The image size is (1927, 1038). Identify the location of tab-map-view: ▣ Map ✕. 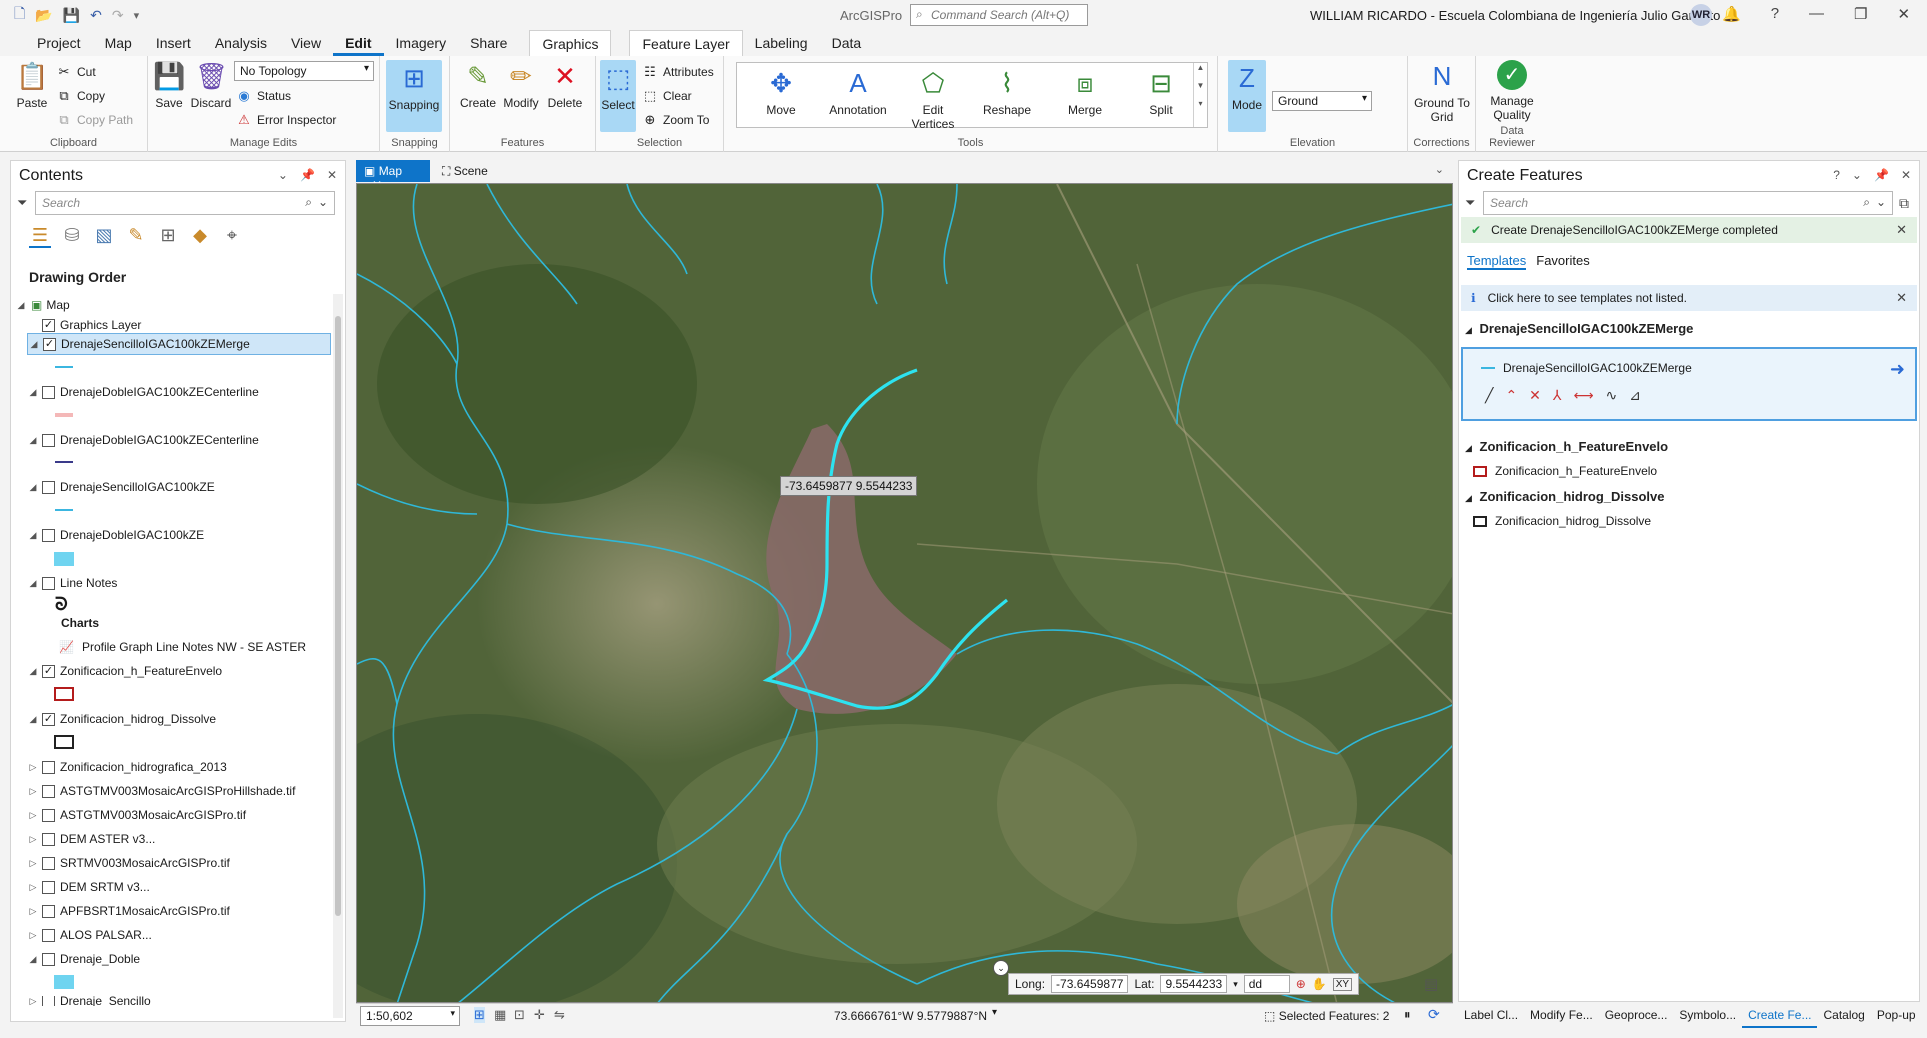
(393, 176).